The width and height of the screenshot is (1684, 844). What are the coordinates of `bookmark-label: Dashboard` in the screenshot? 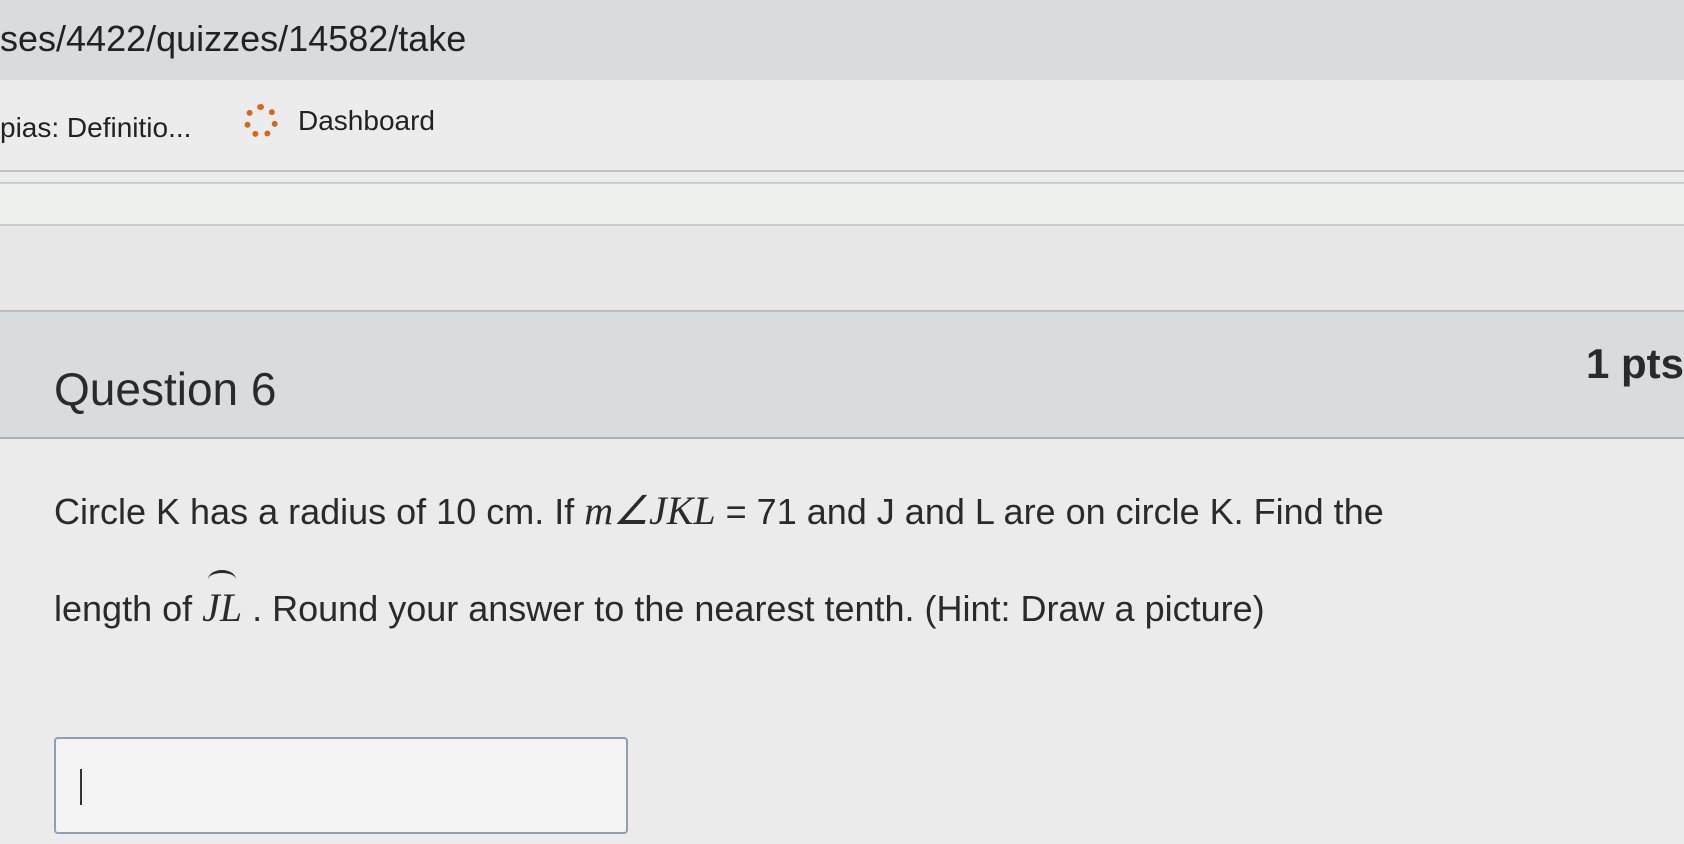 It's located at (366, 120).